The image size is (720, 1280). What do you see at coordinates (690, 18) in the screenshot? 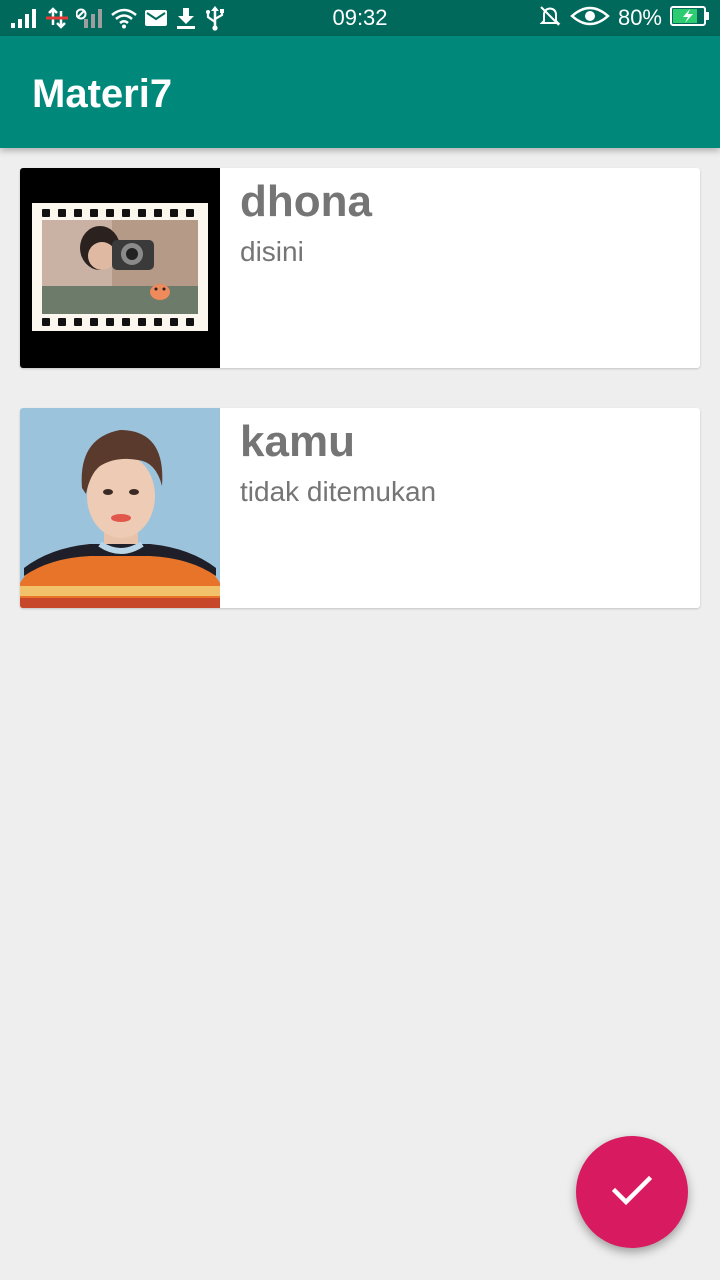
I see `battery-charging-icon` at bounding box center [690, 18].